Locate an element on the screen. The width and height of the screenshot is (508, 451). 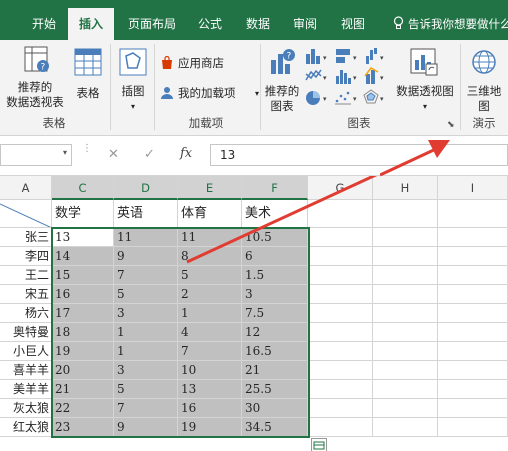
recommended-charts-label-1: 推荐的 is located at coordinates (282, 91).